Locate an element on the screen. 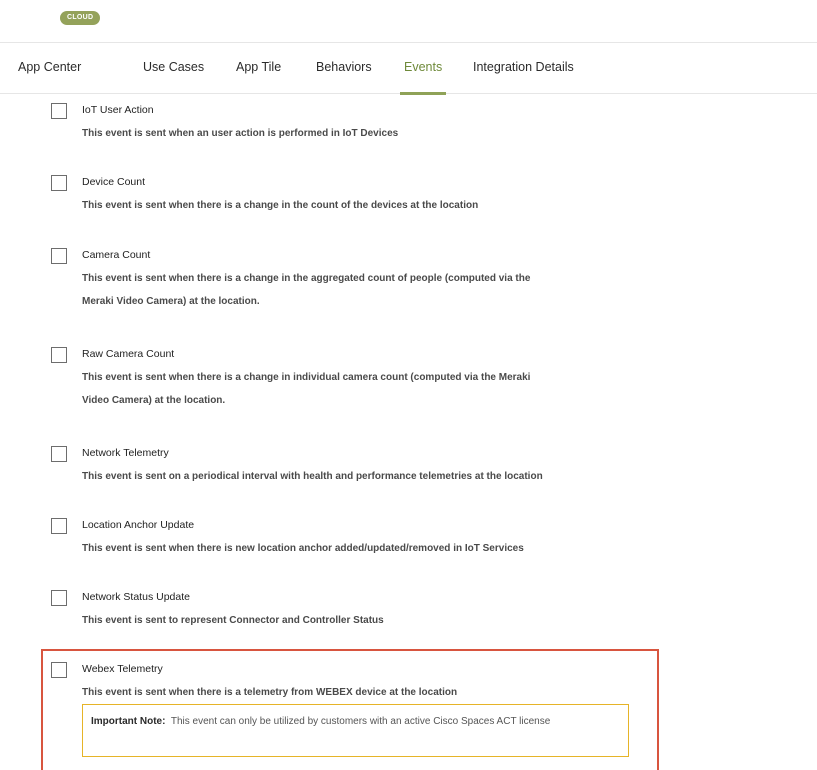 The width and height of the screenshot is (817, 770). event-description-continued: Video Camera) at the location. is located at coordinates (154, 400).